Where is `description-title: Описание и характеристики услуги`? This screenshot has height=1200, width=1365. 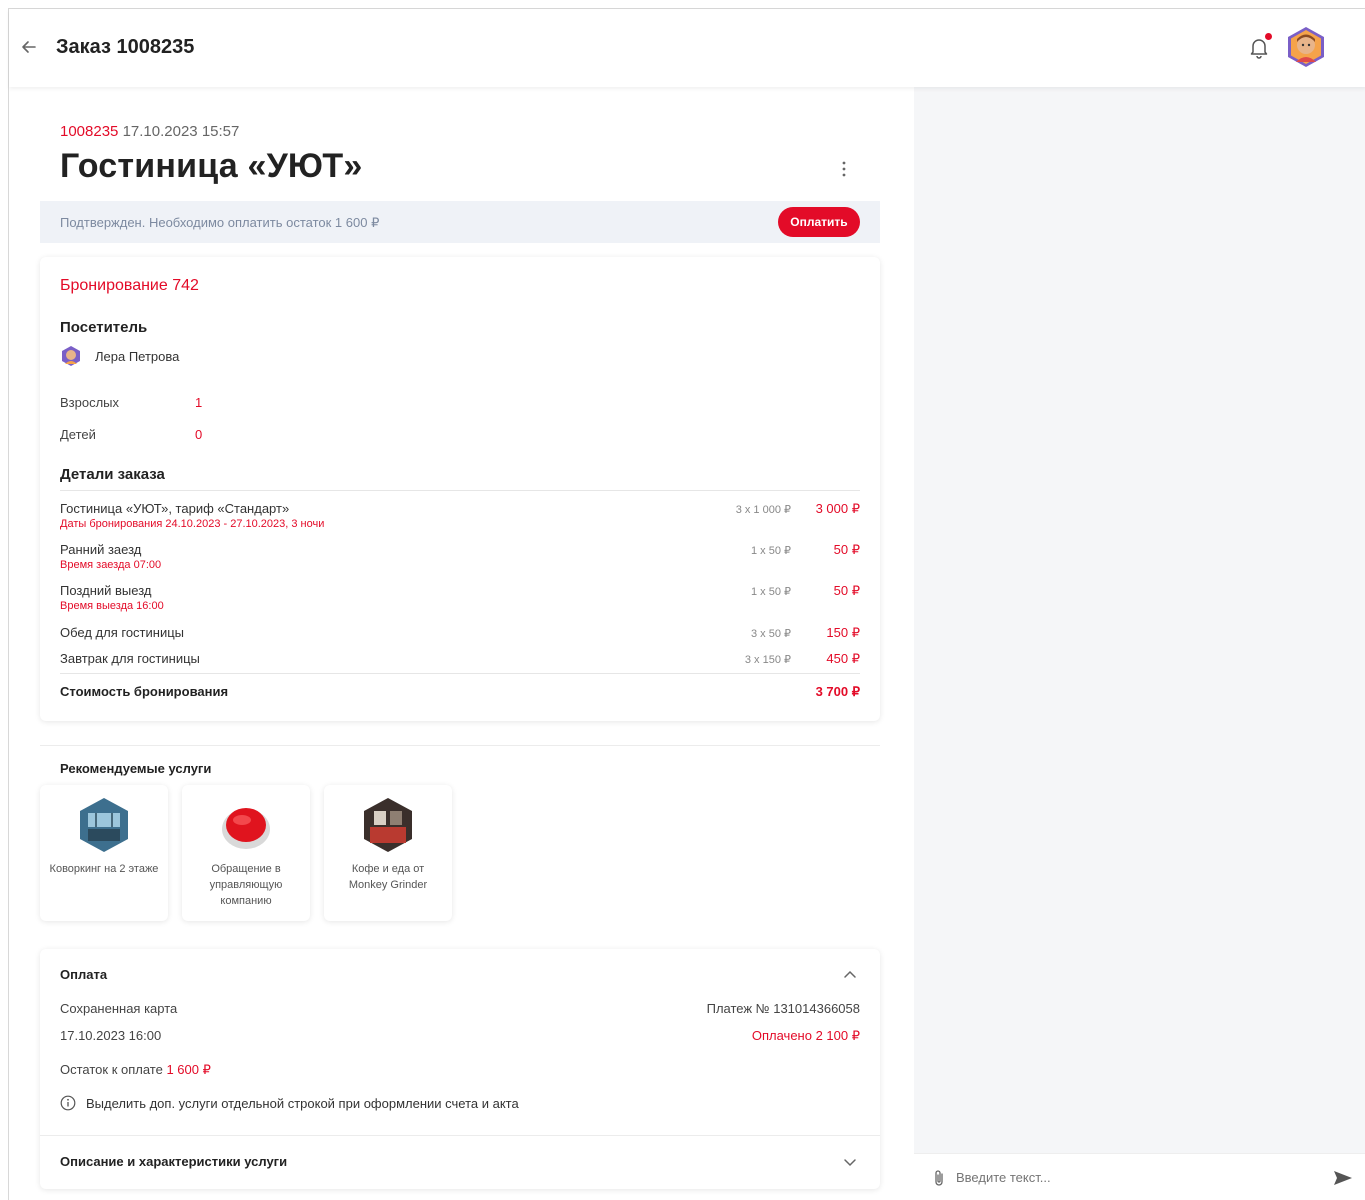 description-title: Описание и характеристики услуги is located at coordinates (173, 1161).